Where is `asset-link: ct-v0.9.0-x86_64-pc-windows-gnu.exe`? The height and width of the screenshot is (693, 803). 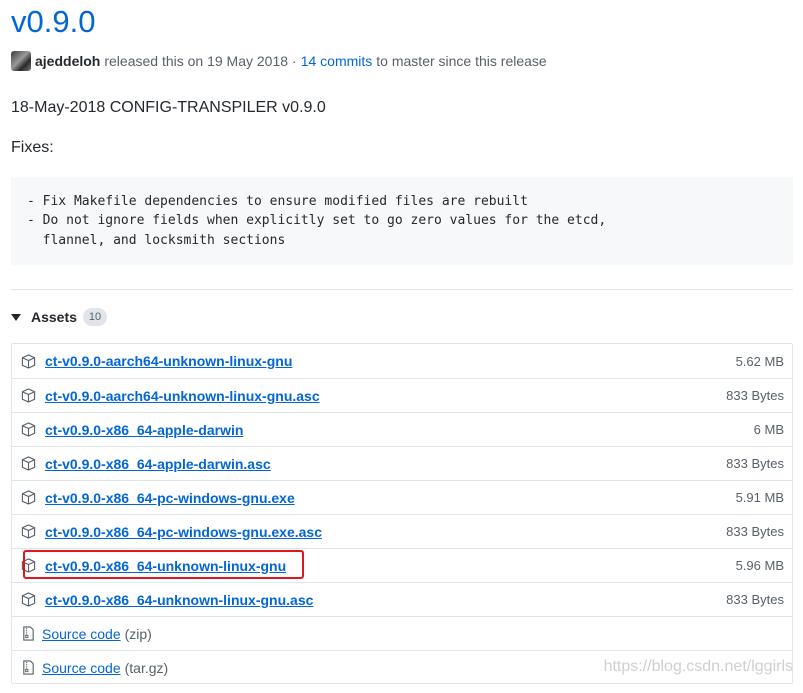
asset-link: ct-v0.9.0-x86_64-pc-windows-gnu.exe is located at coordinates (170, 498).